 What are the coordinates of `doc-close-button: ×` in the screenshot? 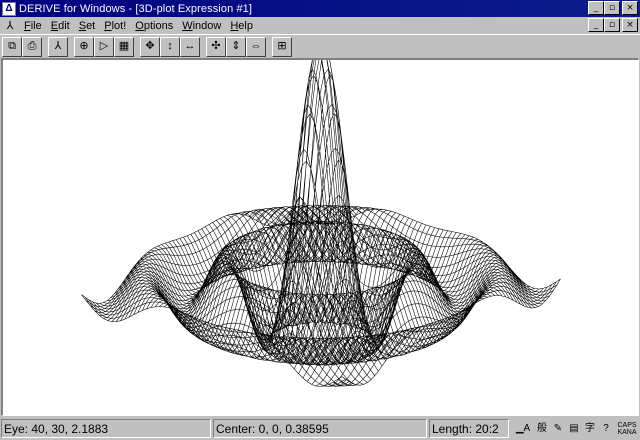 It's located at (630, 25).